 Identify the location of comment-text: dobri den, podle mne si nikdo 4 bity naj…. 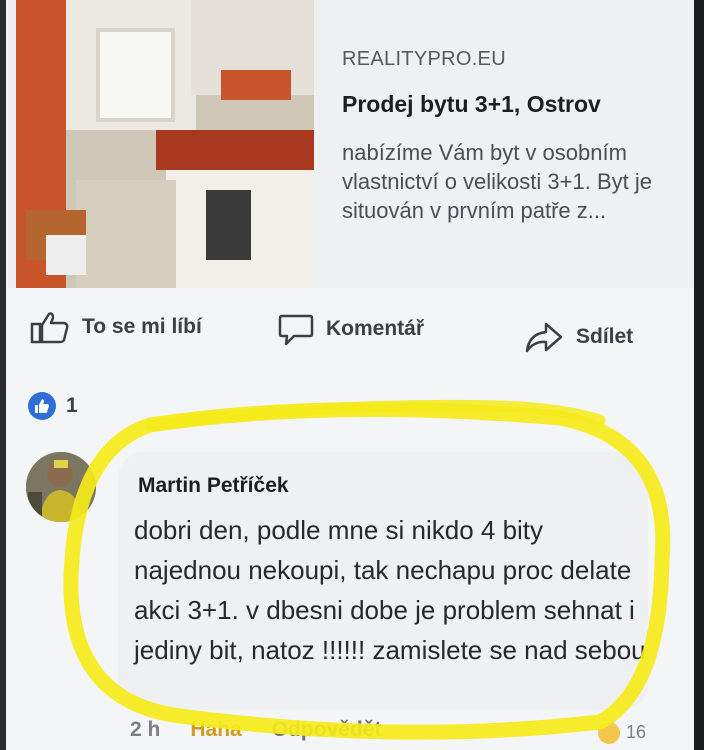
(390, 590).